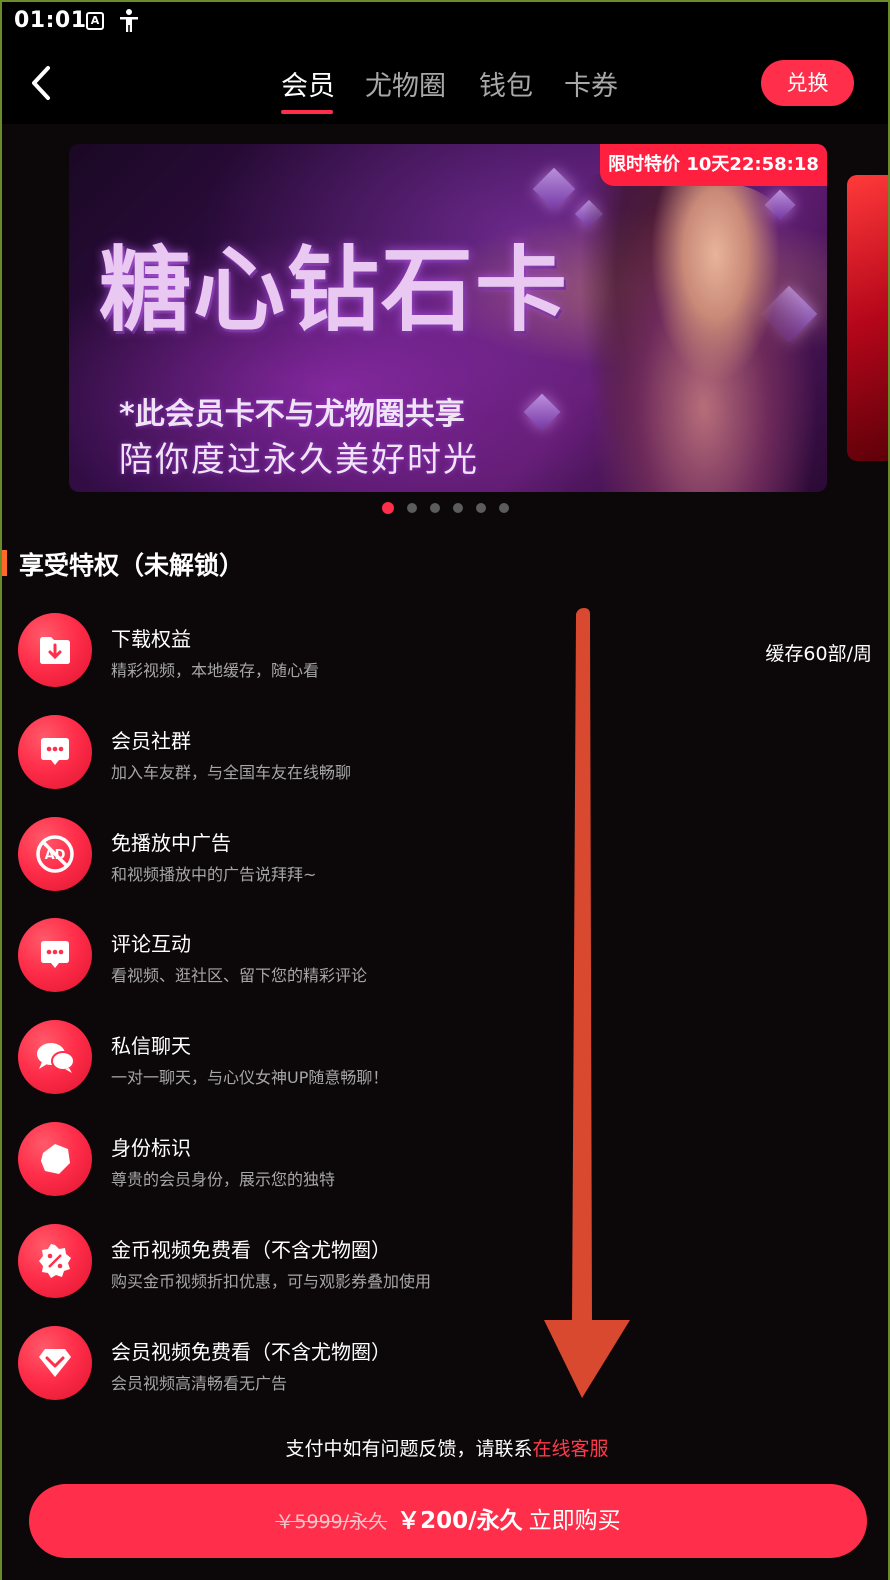 Image resolution: width=890 pixels, height=1580 pixels. I want to click on privilege-title: 私信聊天, so click(151, 1046).